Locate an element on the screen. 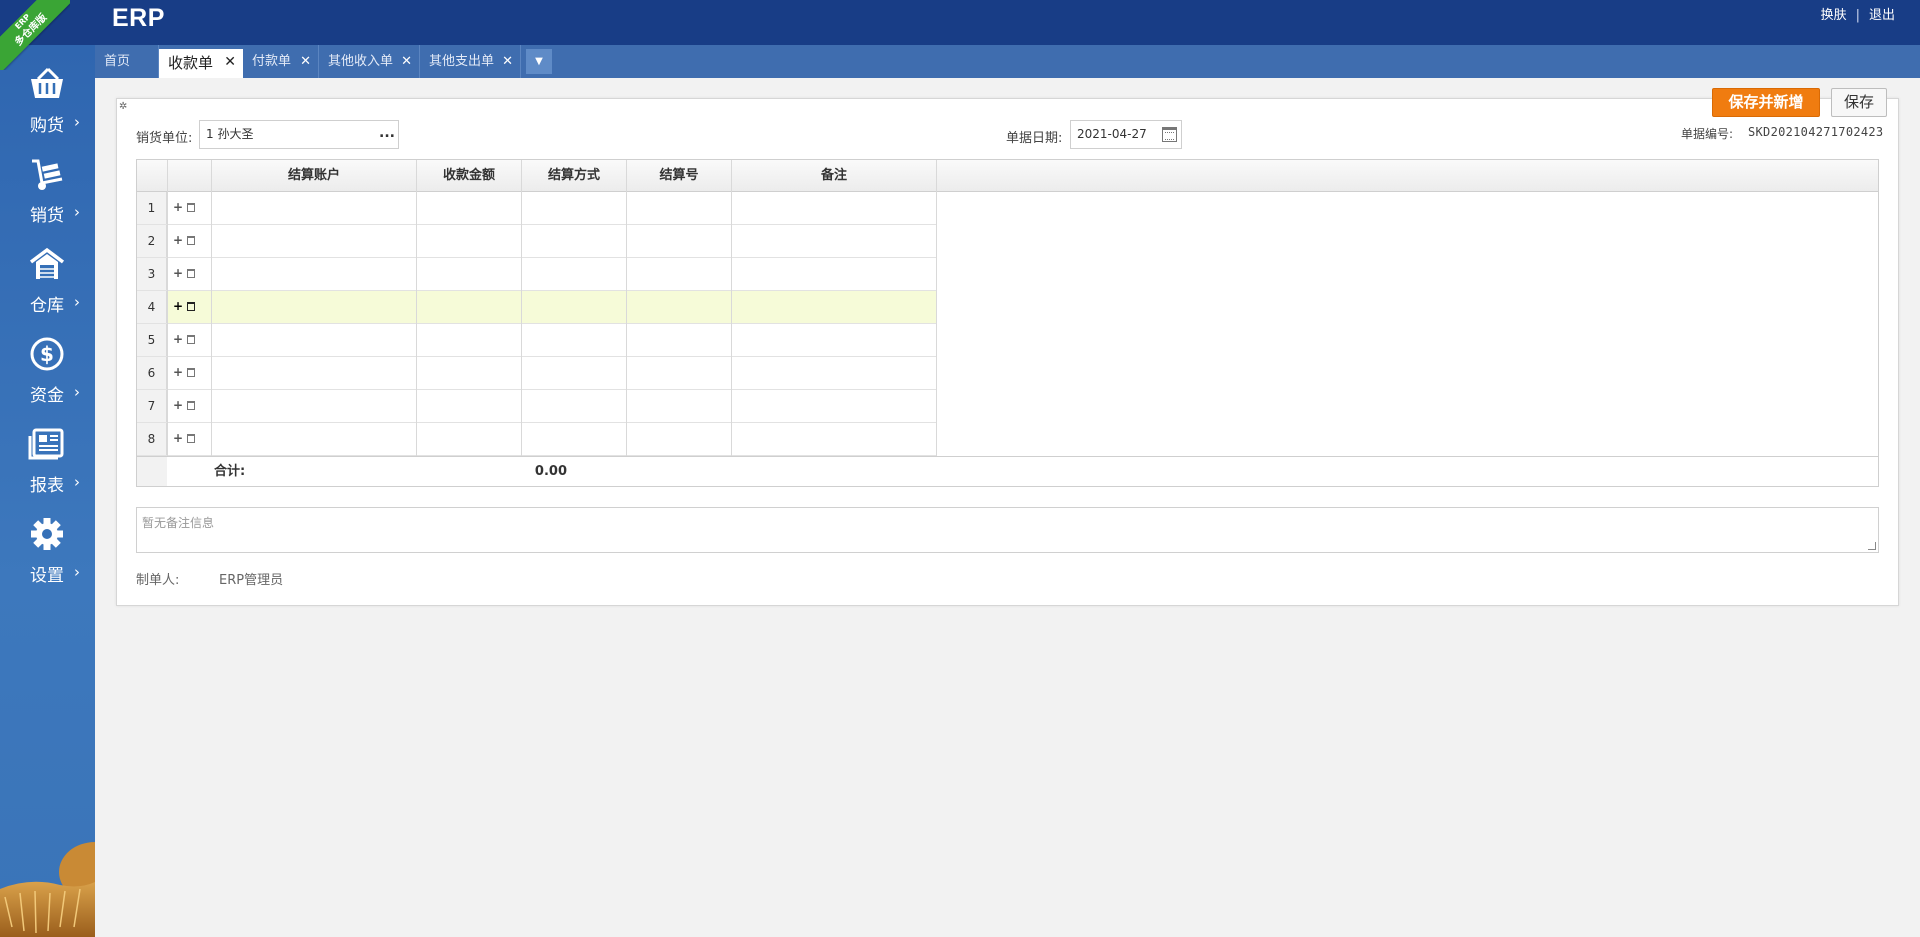  ribbon-brand: ERP is located at coordinates (23, 22).